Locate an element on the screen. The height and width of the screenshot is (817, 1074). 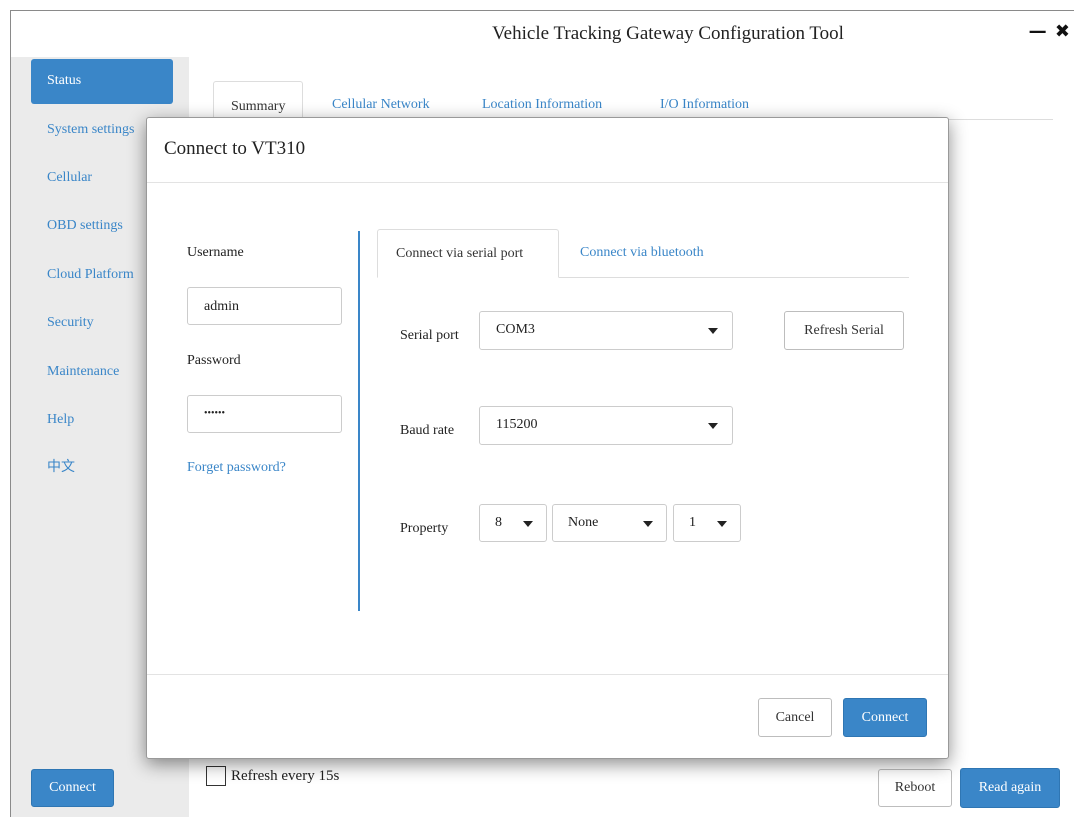
serial-port-value: COM3 is located at coordinates (515, 329).